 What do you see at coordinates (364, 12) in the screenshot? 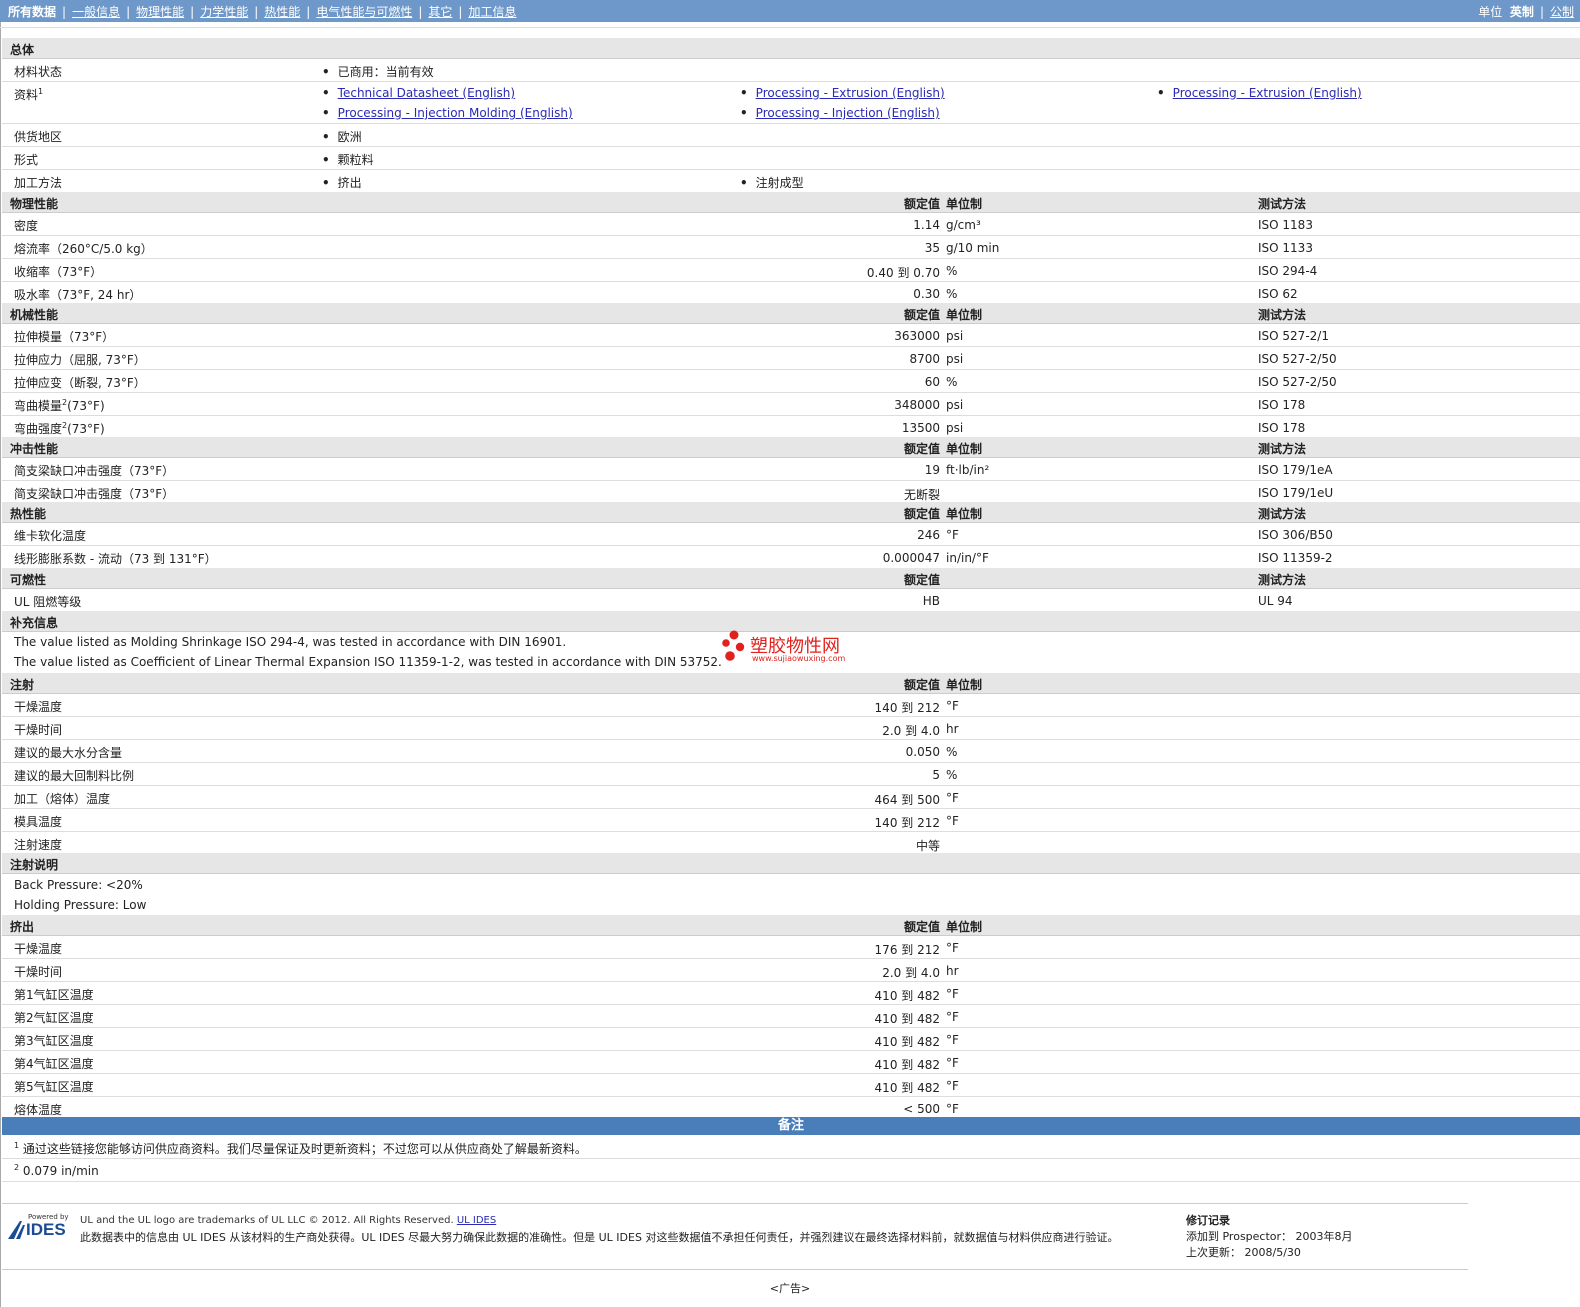
I see `tab-electrical-flammability: 电气性能与可燃性` at bounding box center [364, 12].